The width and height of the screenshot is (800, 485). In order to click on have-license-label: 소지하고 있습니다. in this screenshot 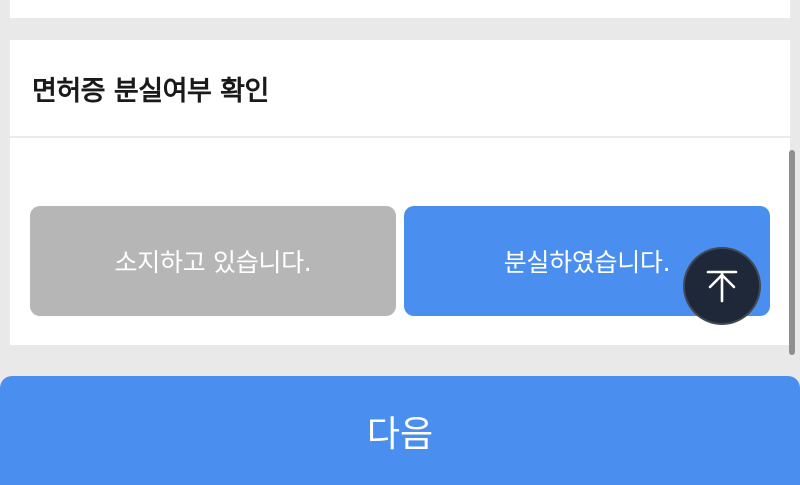, I will do `click(213, 262)`.